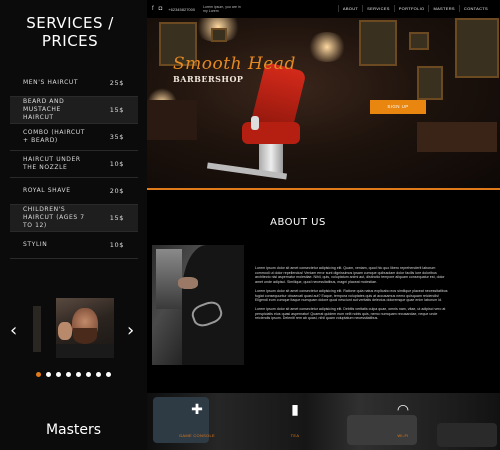 The image size is (500, 450). I want to click on hero-subtitle: BARBERSHOP, so click(208, 79).